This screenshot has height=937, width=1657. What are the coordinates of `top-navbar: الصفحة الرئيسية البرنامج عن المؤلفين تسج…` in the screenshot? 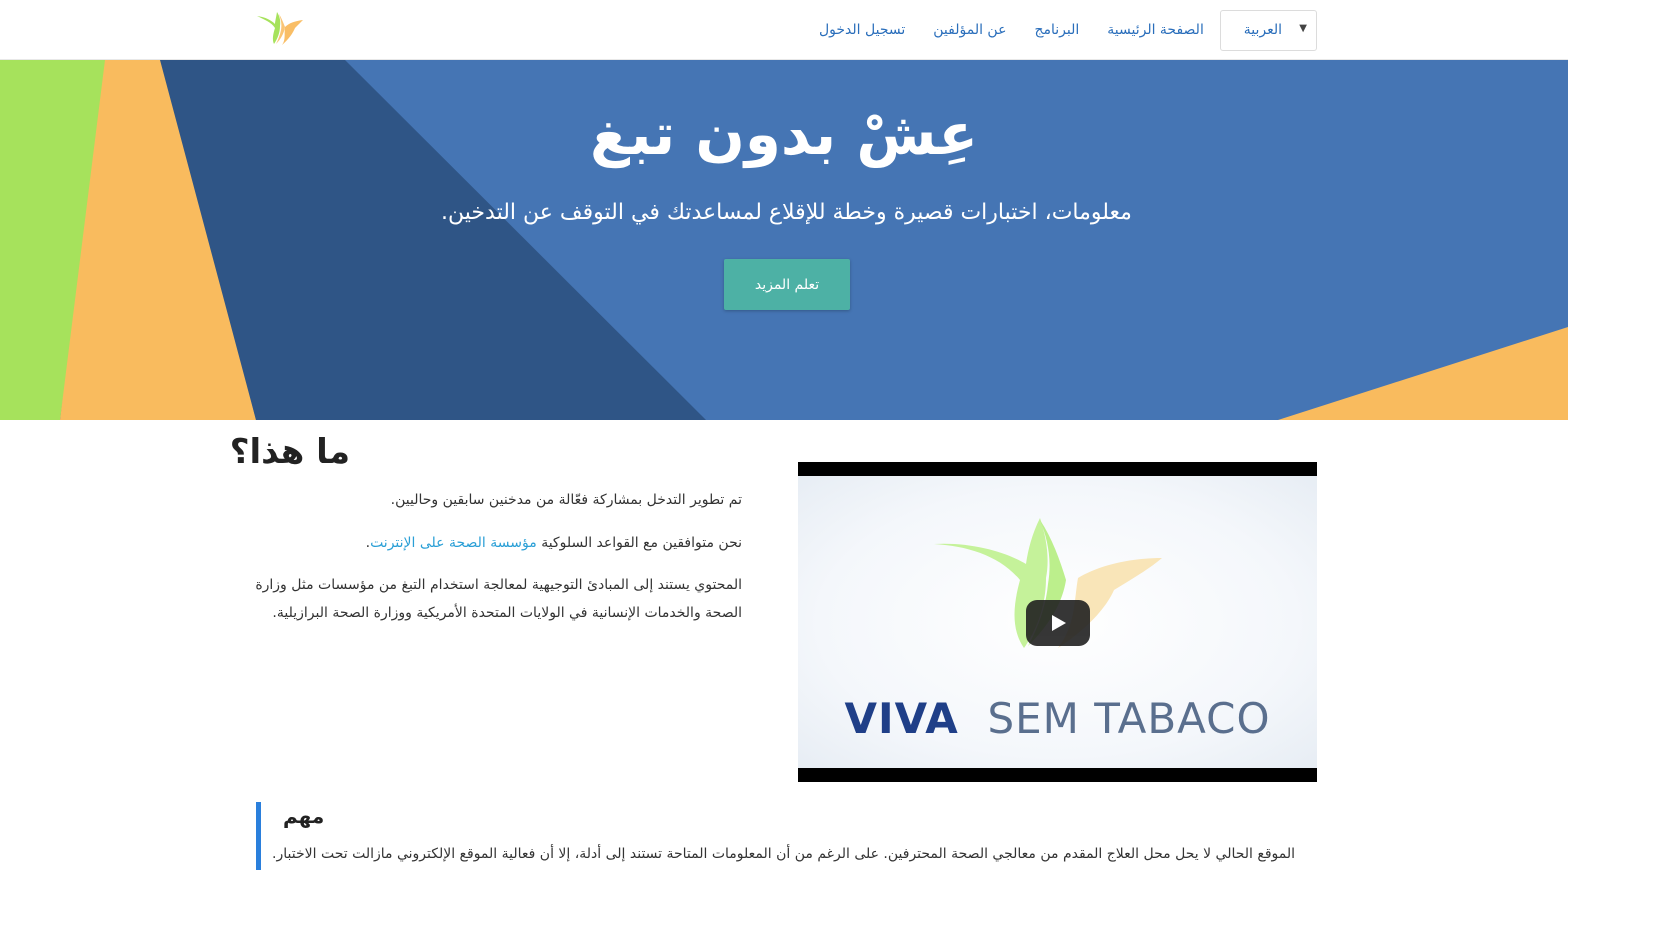 It's located at (784, 30).